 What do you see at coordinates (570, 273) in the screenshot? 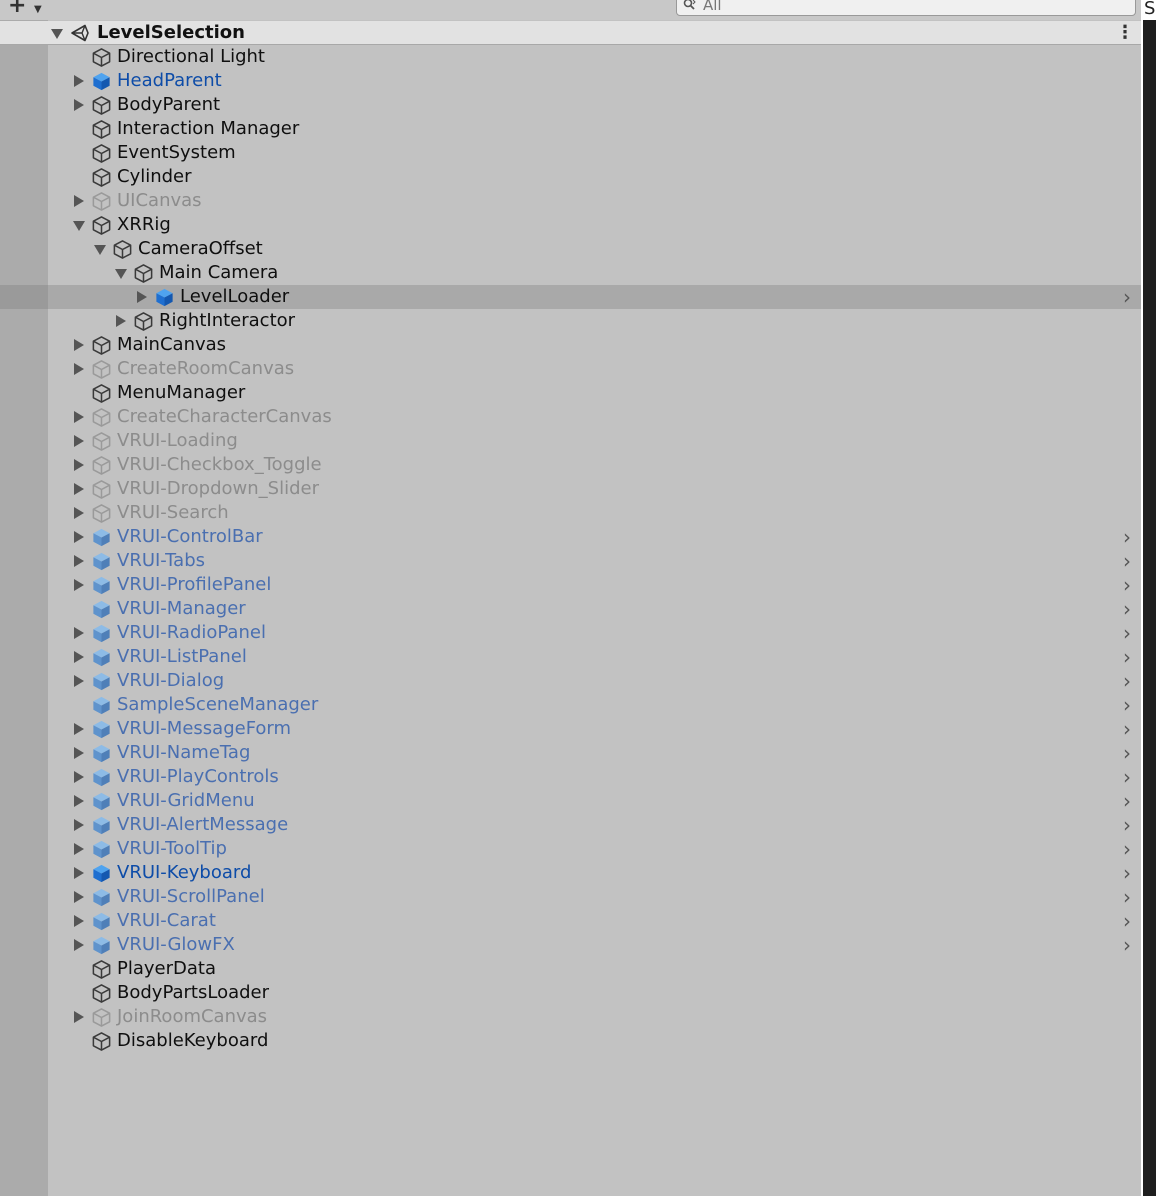
I see `hierarchy-row: Main Camera` at bounding box center [570, 273].